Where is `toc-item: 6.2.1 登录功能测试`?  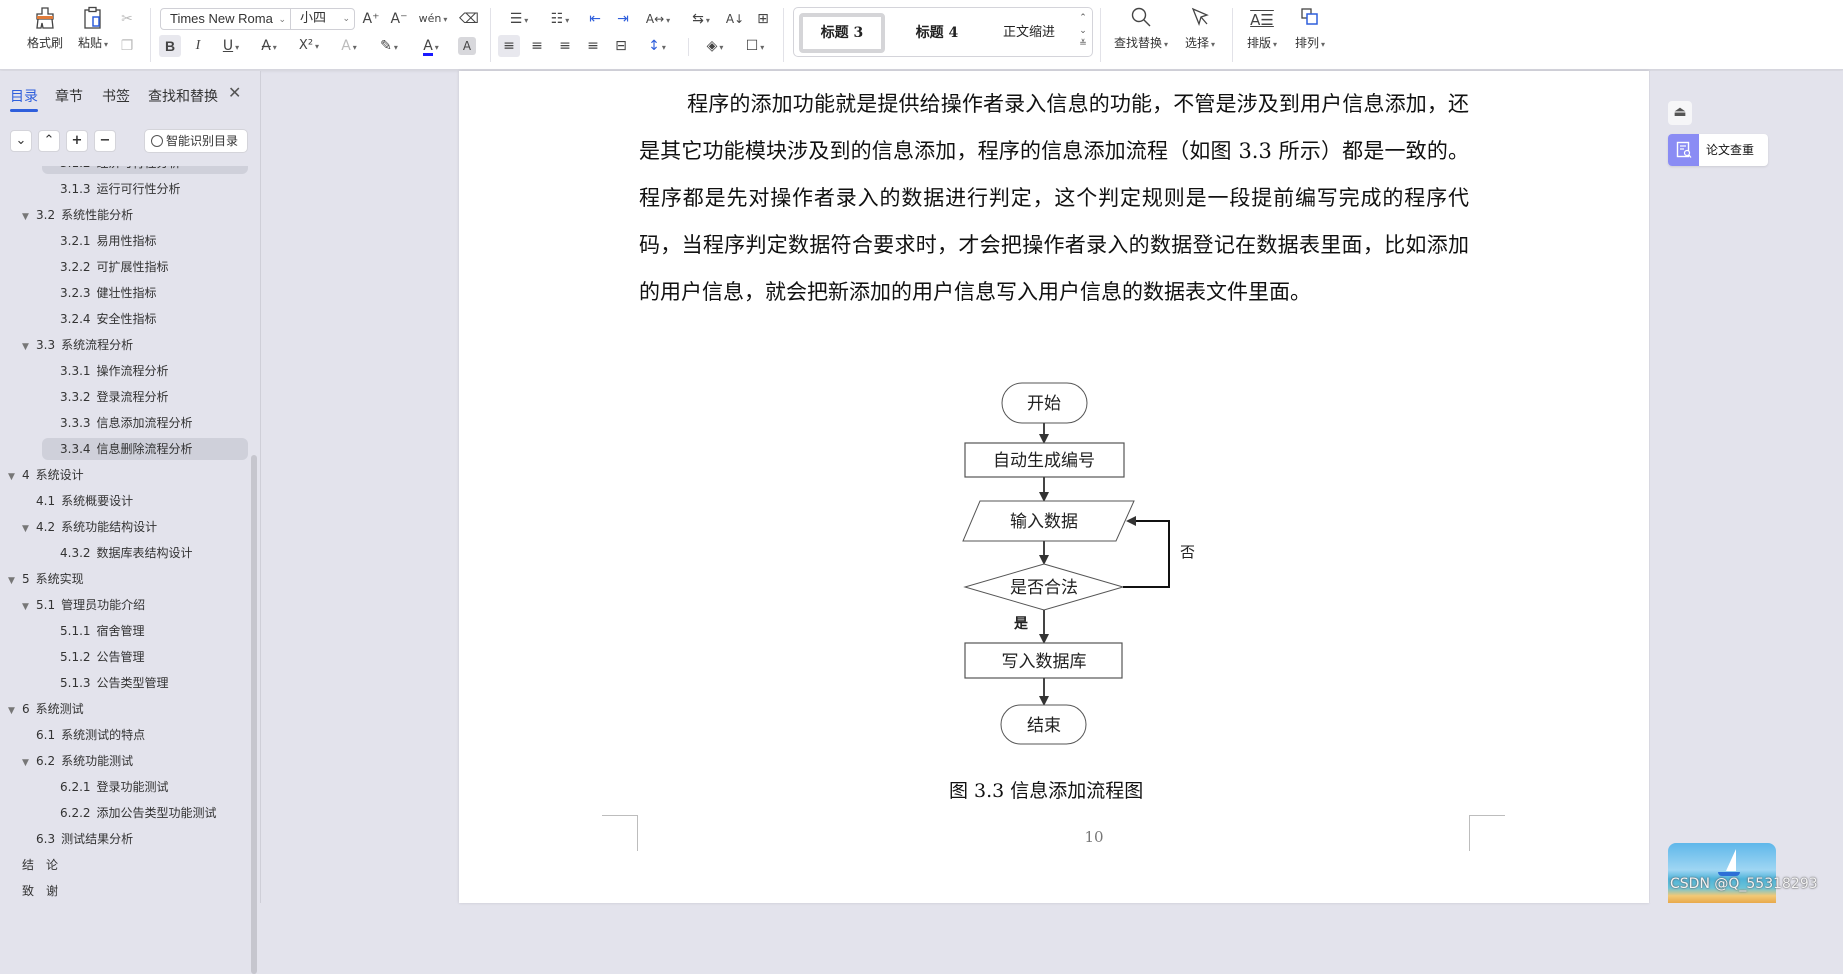
toc-item: 6.2.1 登录功能测试 is located at coordinates (114, 787).